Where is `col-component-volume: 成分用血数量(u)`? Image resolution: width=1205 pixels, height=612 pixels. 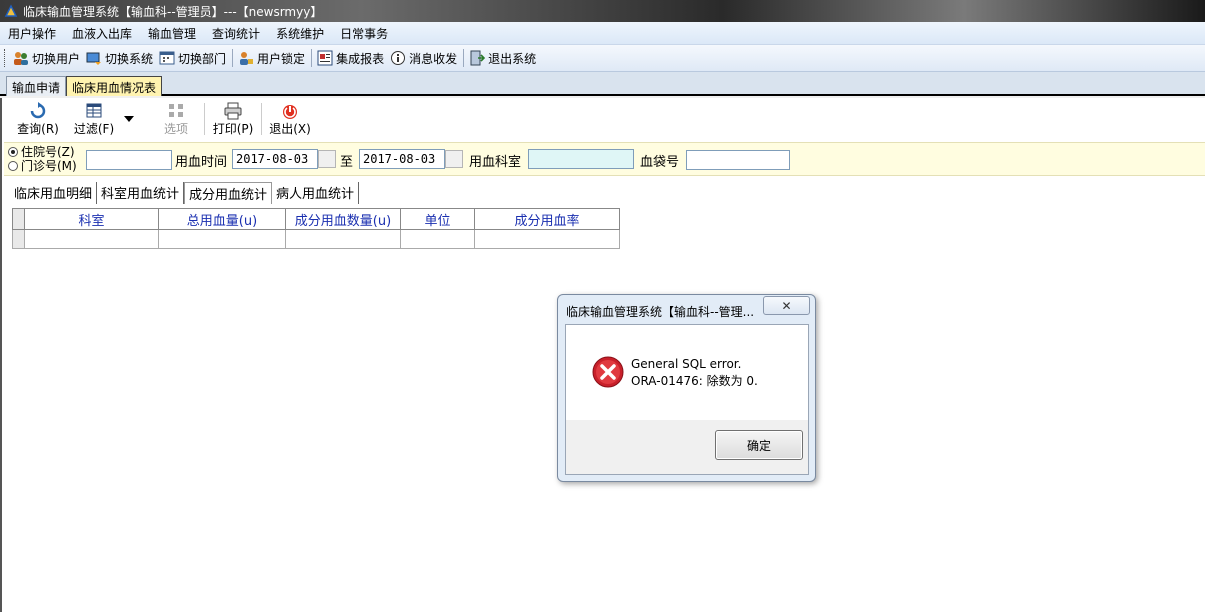
col-component-volume: 成分用血数量(u) is located at coordinates (343, 219).